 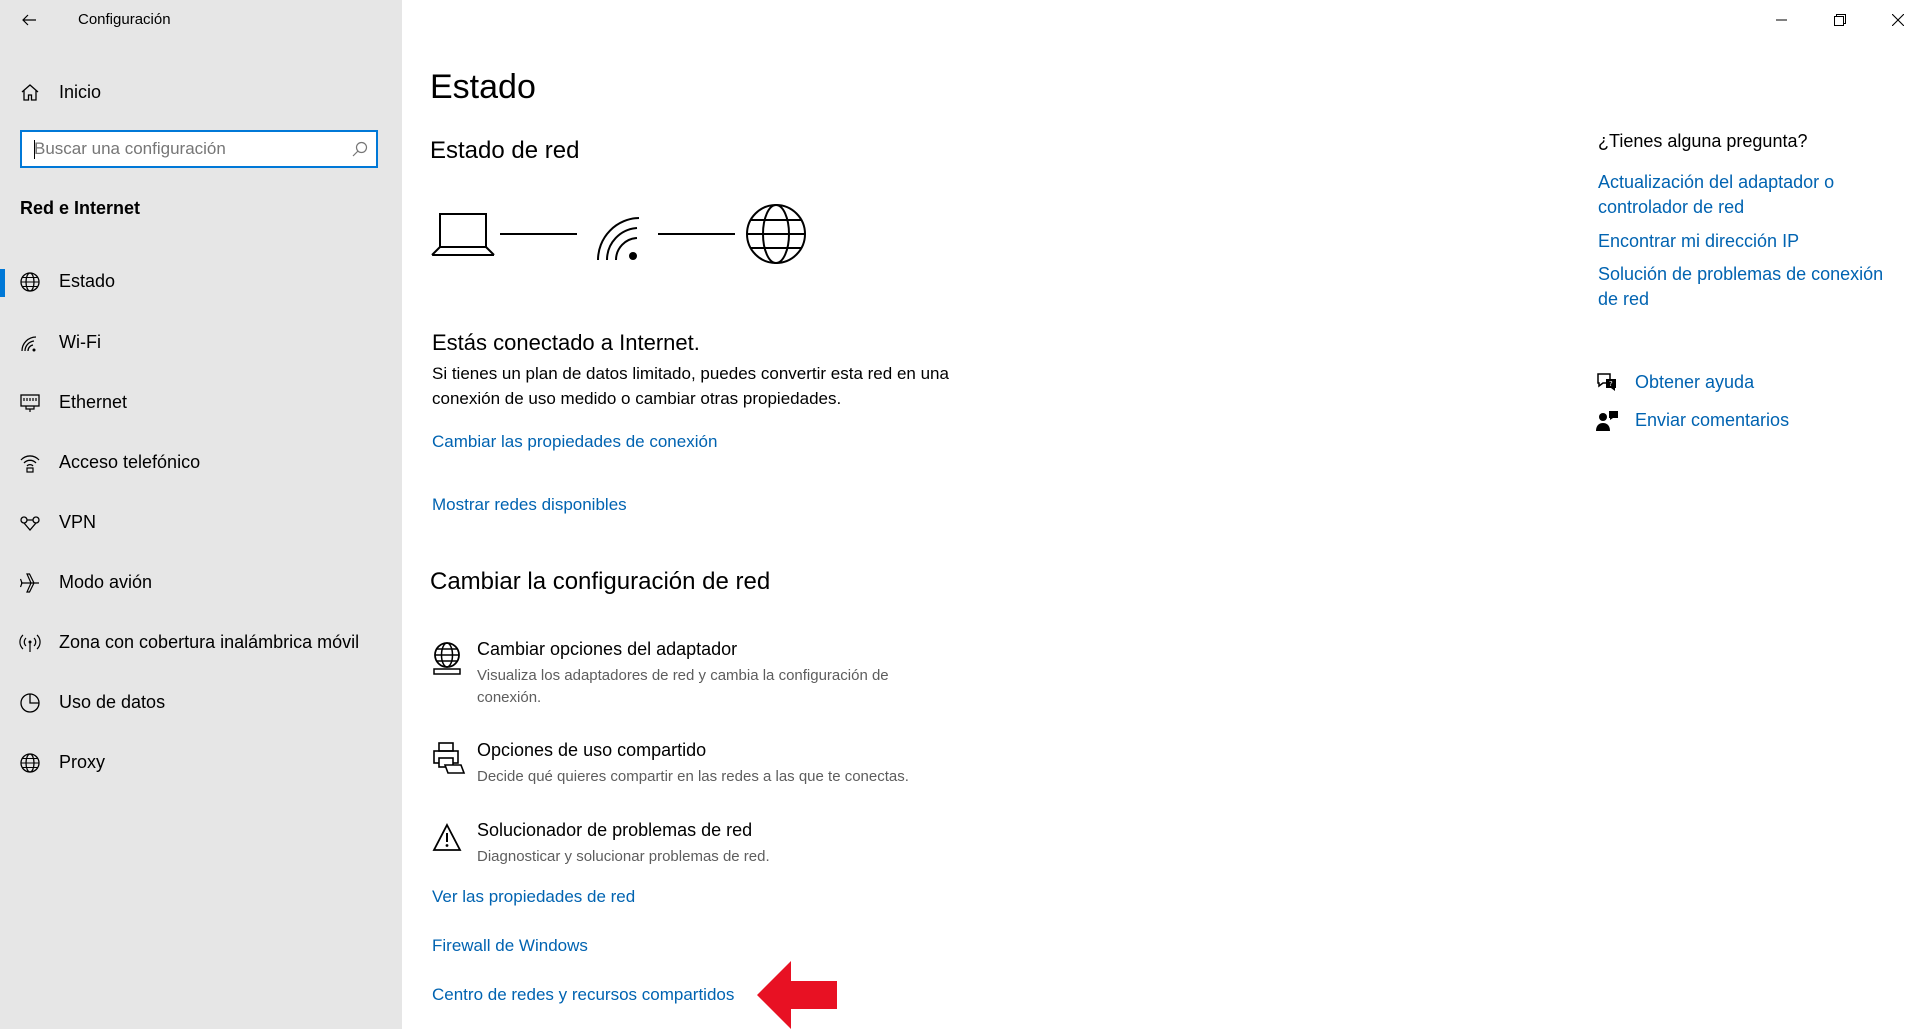 I want to click on home-label: Inicio, so click(x=80, y=92).